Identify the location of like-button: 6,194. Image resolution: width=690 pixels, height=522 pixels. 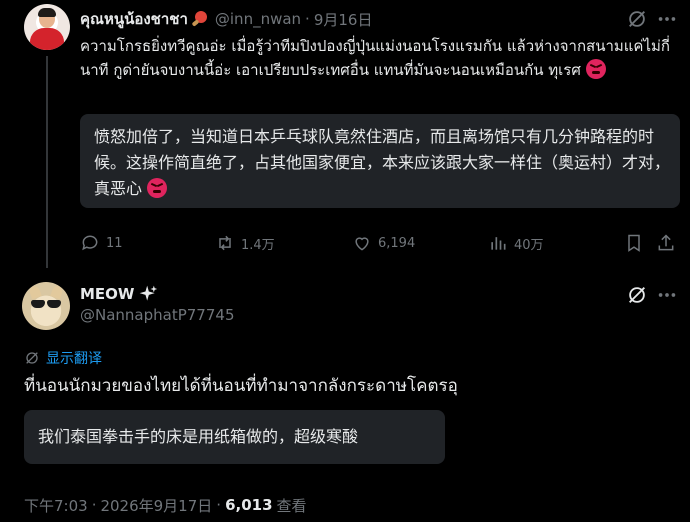
(383, 243).